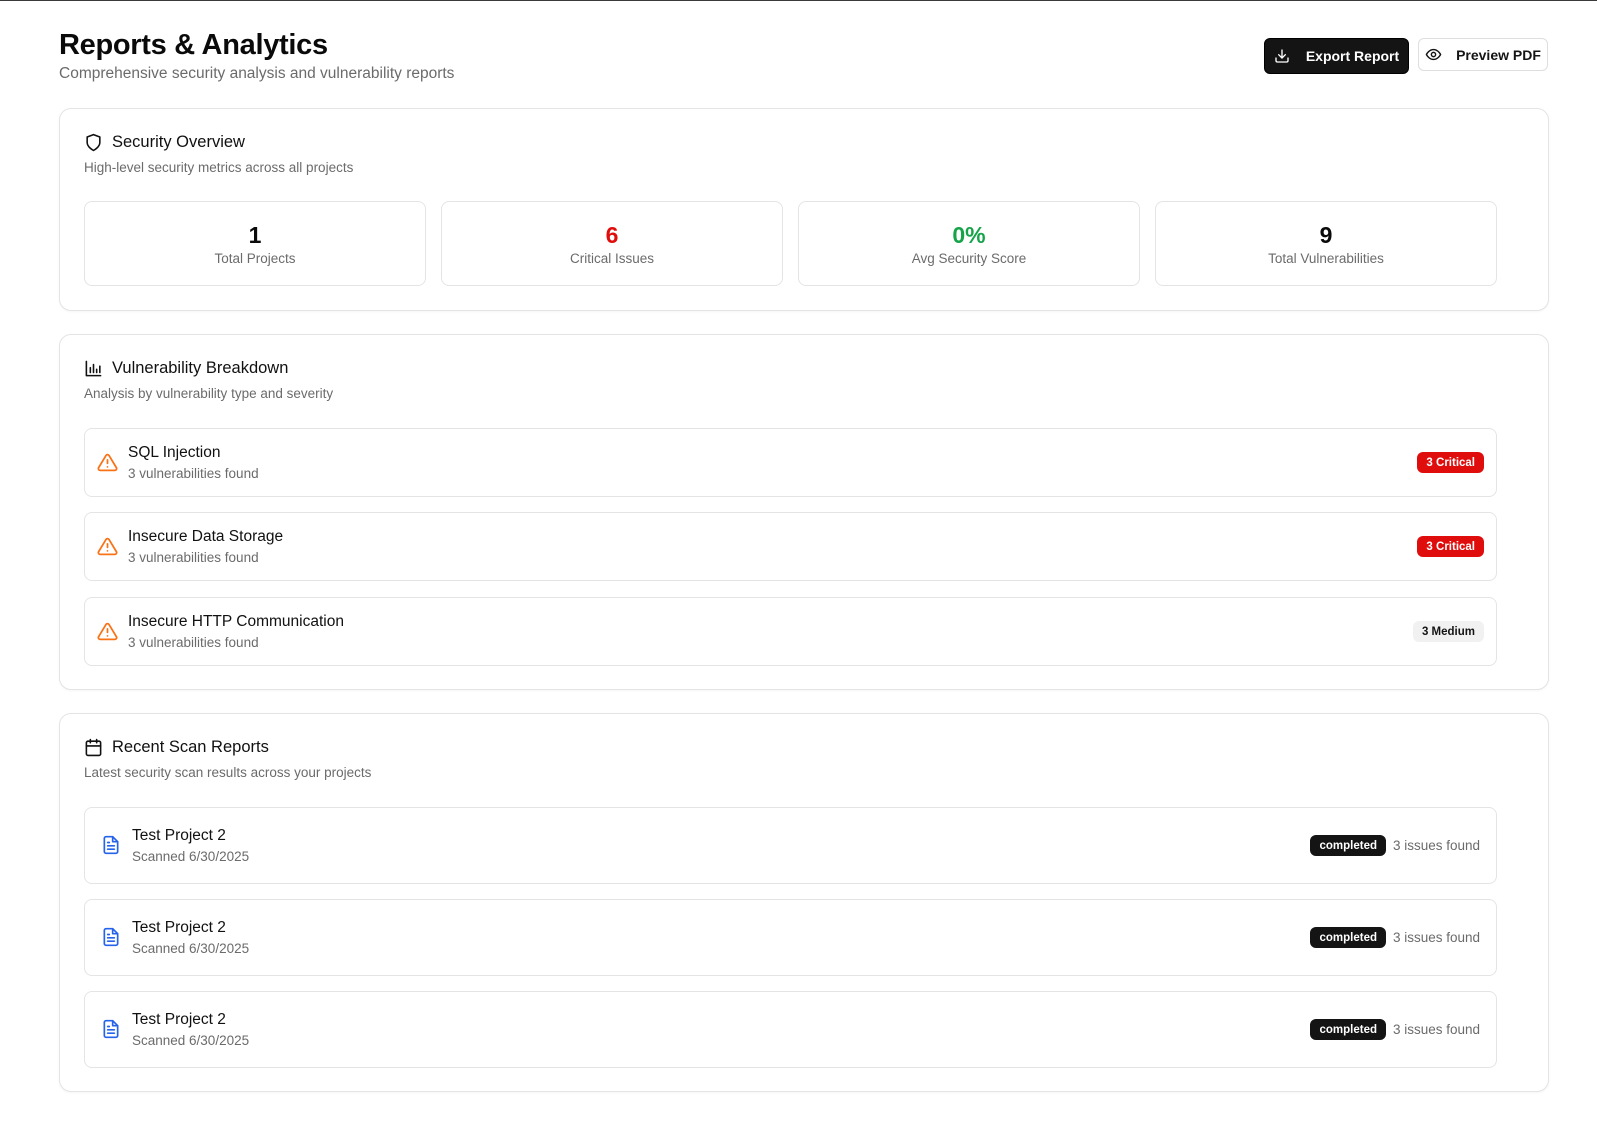 This screenshot has height=1139, width=1597. Describe the element at coordinates (612, 258) in the screenshot. I see `stat-label: Critical Issues` at that location.